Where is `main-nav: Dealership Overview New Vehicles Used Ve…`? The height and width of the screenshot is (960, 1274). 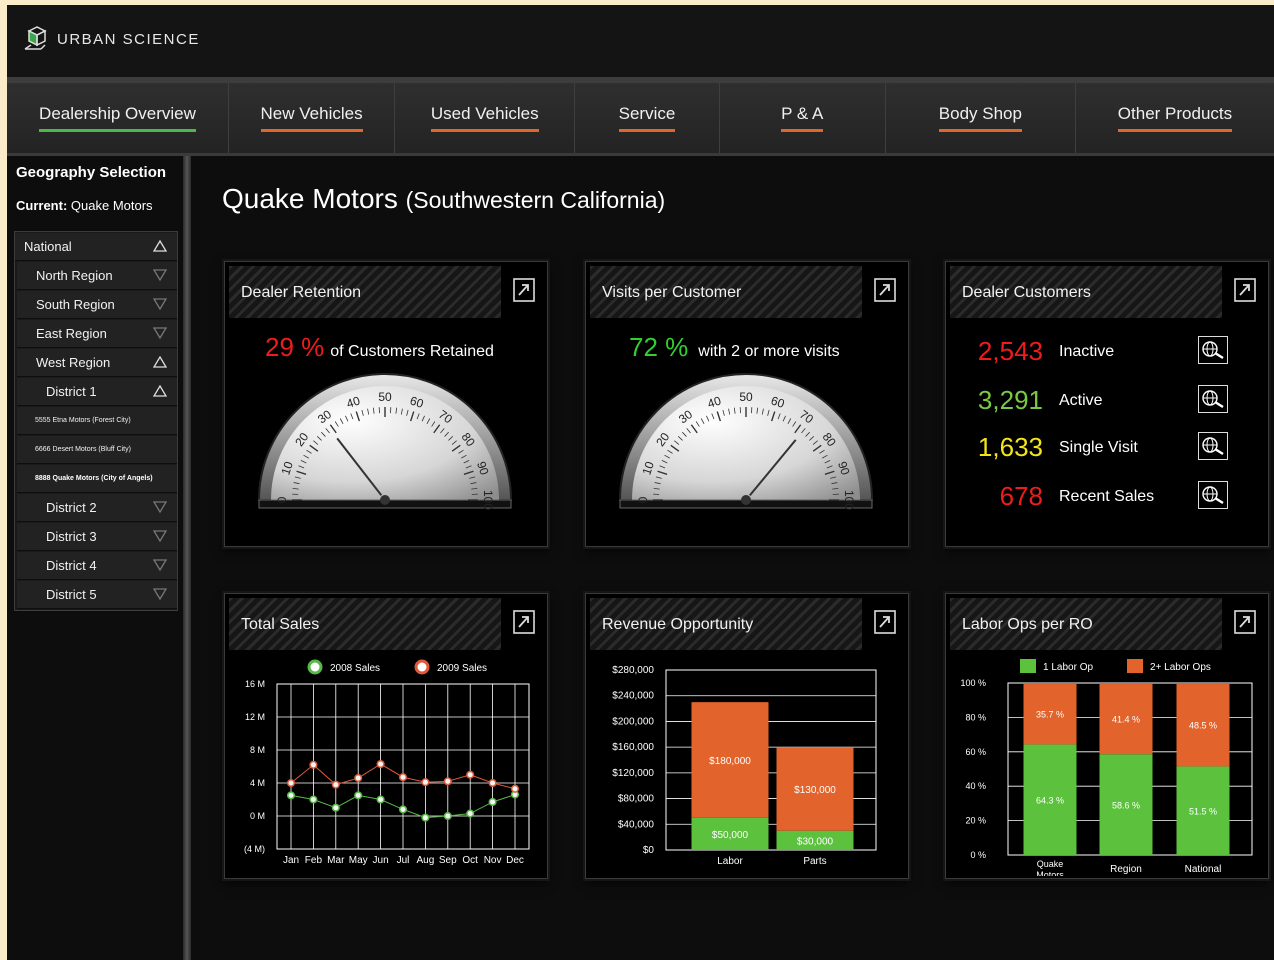
main-nav: Dealership Overview New Vehicles Used Ve… is located at coordinates (640, 119).